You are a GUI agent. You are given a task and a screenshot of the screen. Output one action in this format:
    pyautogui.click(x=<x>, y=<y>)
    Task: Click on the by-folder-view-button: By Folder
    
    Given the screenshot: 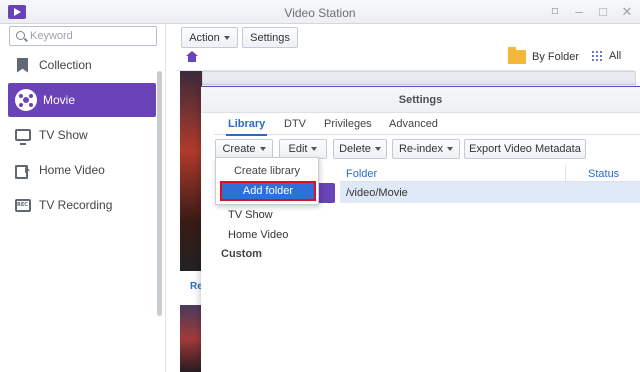 What is the action you would take?
    pyautogui.click(x=544, y=55)
    